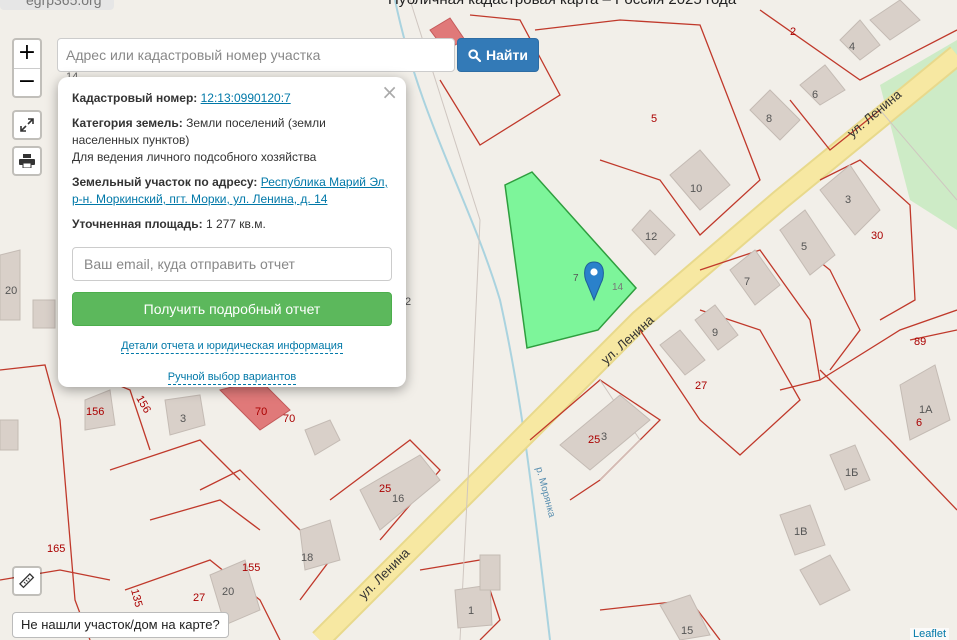 This screenshot has height=640, width=957. What do you see at coordinates (852, 47) in the screenshot?
I see `house-number: 4` at bounding box center [852, 47].